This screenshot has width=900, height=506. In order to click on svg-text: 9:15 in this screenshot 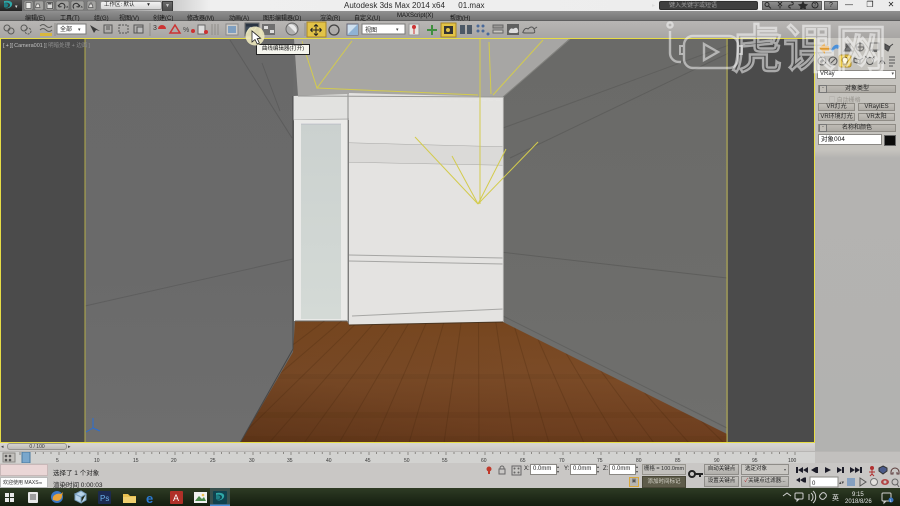, I will do `click(858, 495)`.